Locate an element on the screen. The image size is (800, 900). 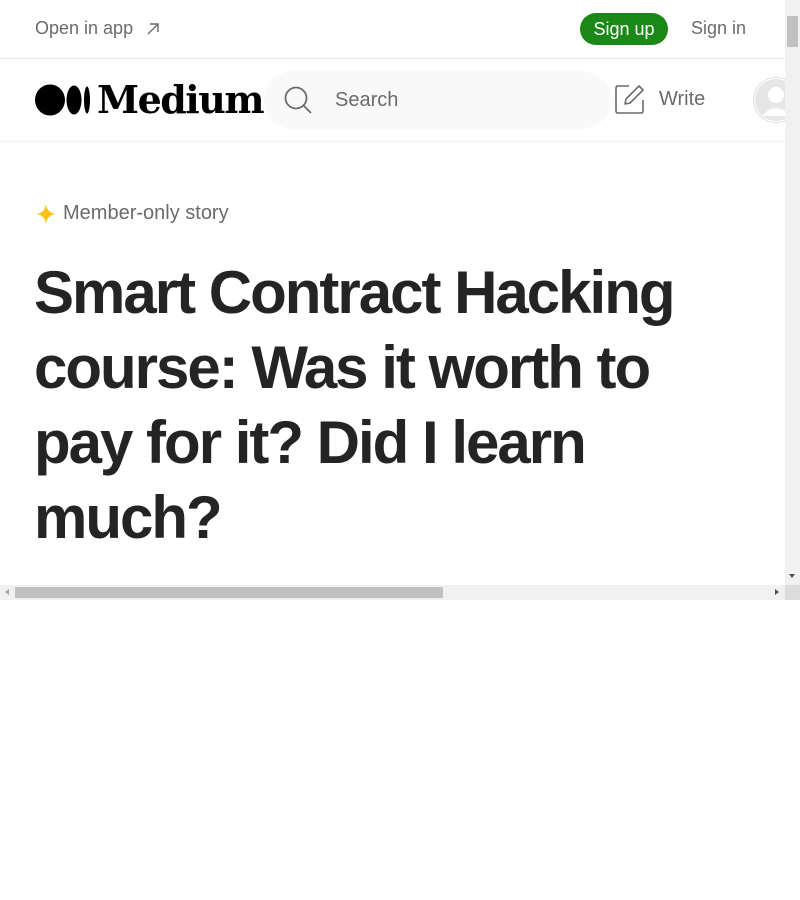
horizontal-scroll-thumb is located at coordinates (229, 592).